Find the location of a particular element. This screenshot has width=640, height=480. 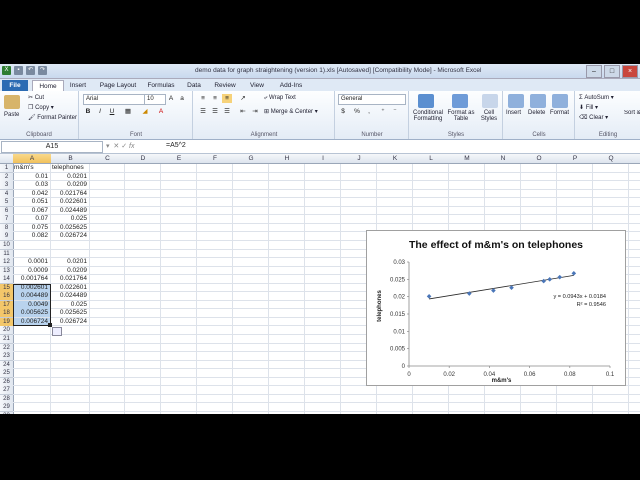

delete-button: Delete is located at coordinates (536, 113).